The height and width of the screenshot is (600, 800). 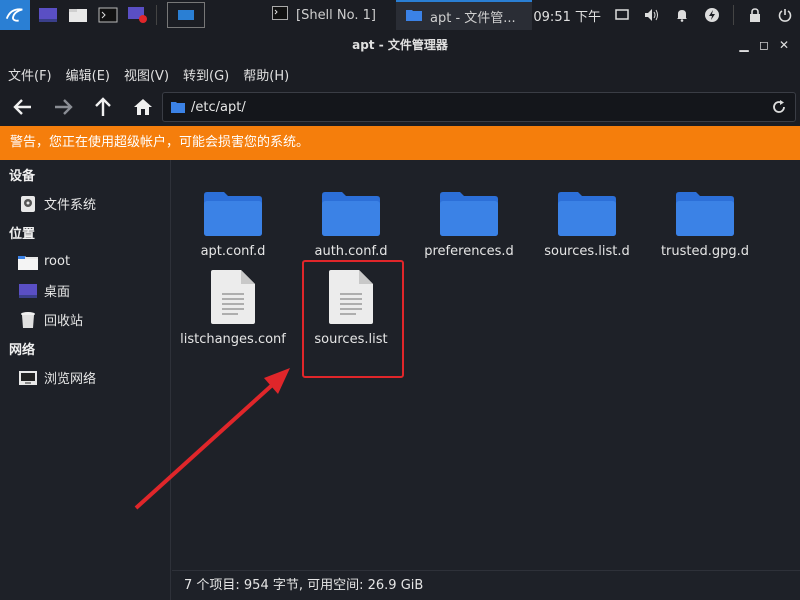 I want to click on window-titlebar: apt - 文件管理器 ▁ ◻ ✕, so click(x=400, y=45).